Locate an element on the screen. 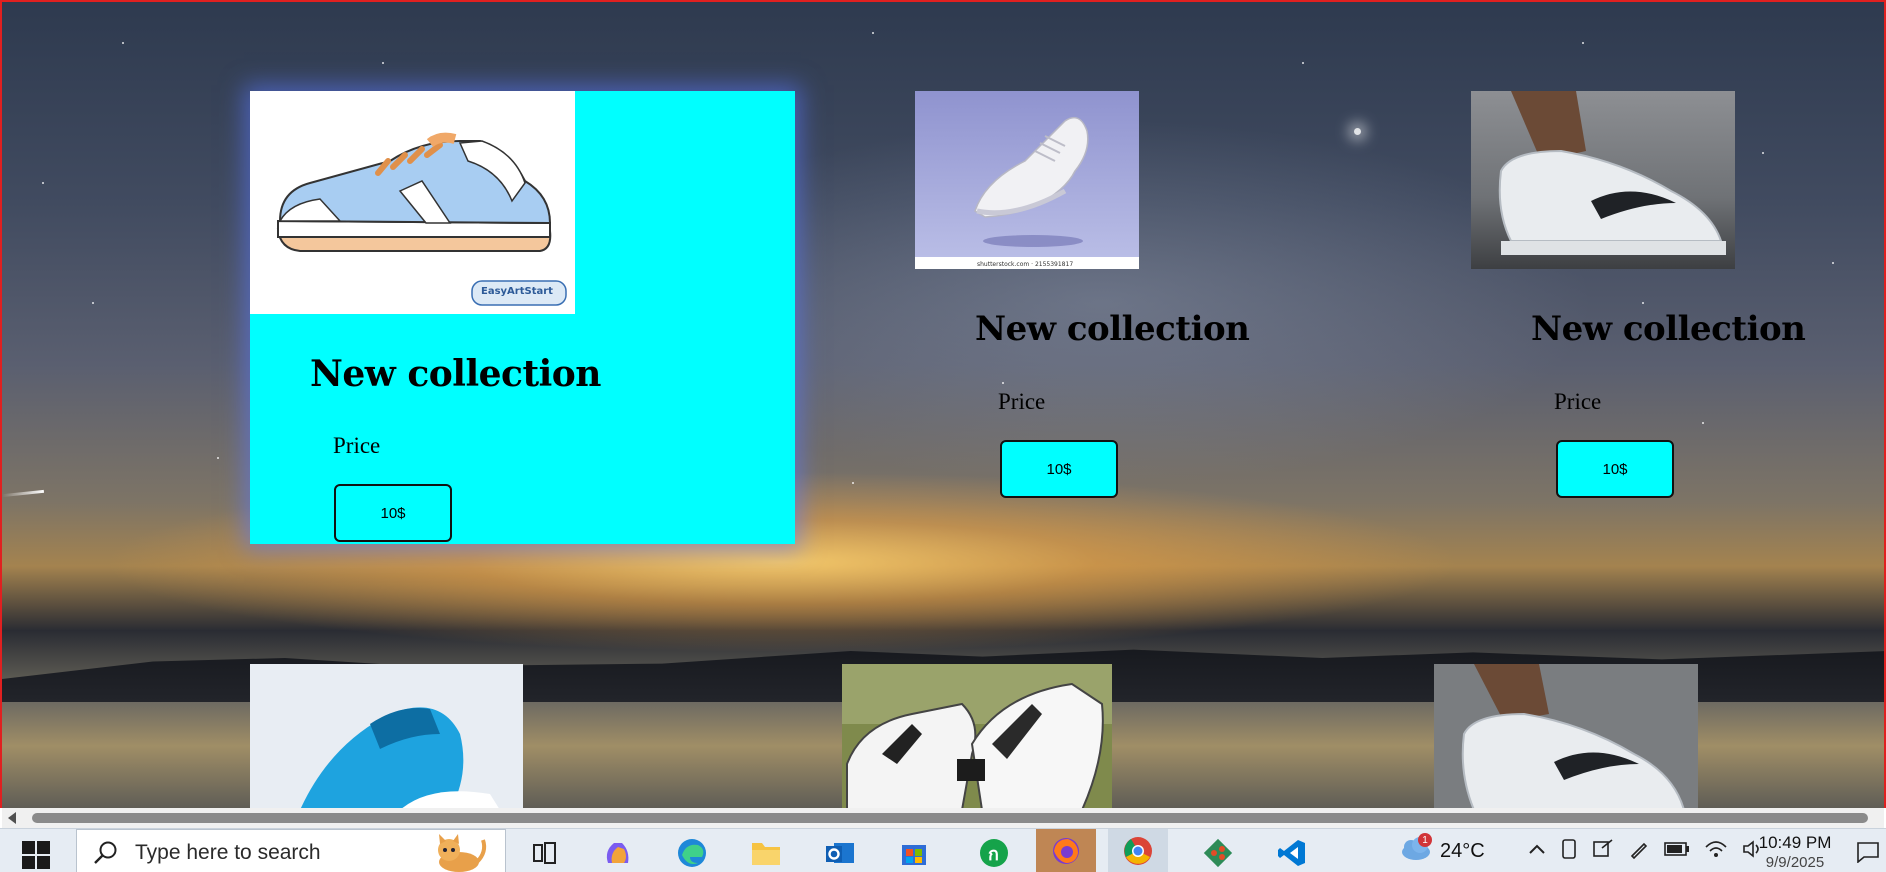 The image size is (1886, 872). product-image-white-sneakers-pair is located at coordinates (977, 736).